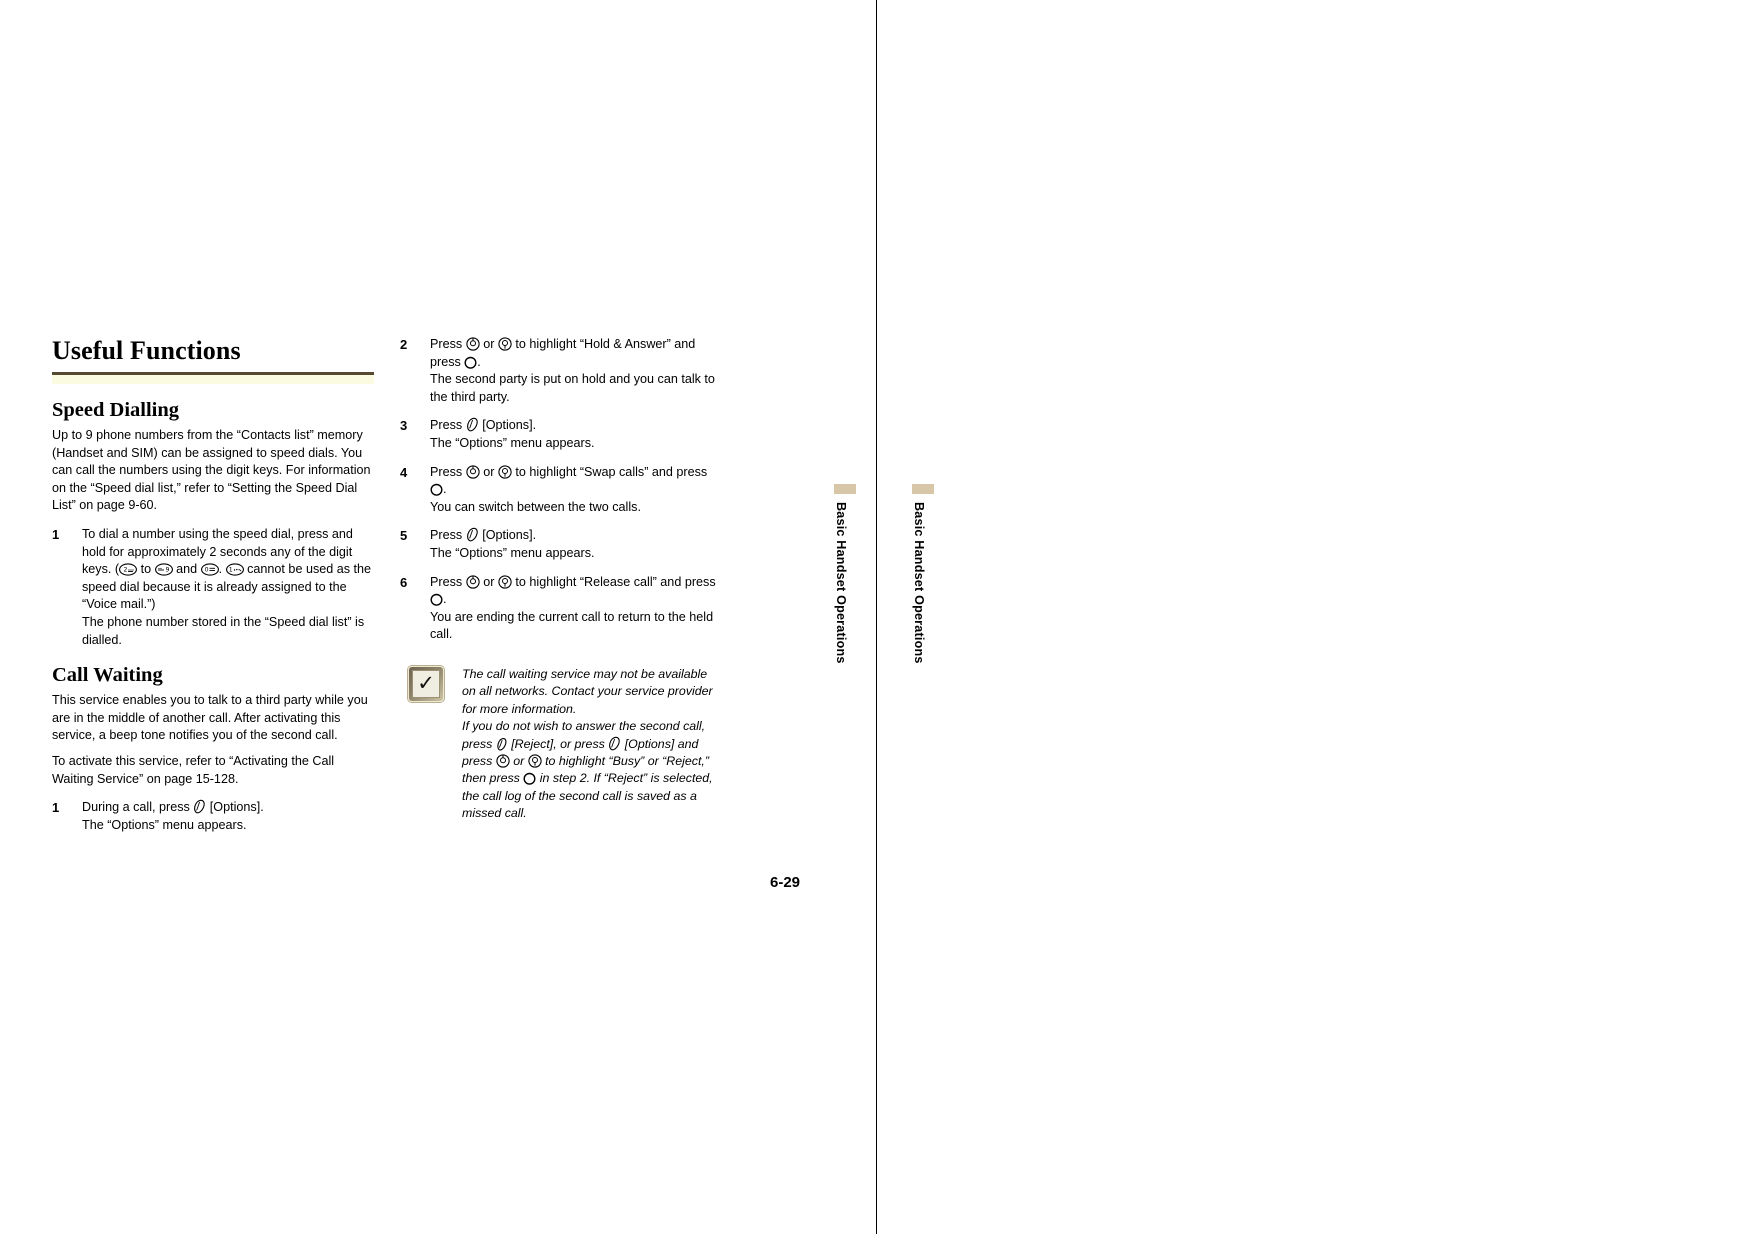 The height and width of the screenshot is (1234, 1752). What do you see at coordinates (502, 744) in the screenshot?
I see `reject-key-icon` at bounding box center [502, 744].